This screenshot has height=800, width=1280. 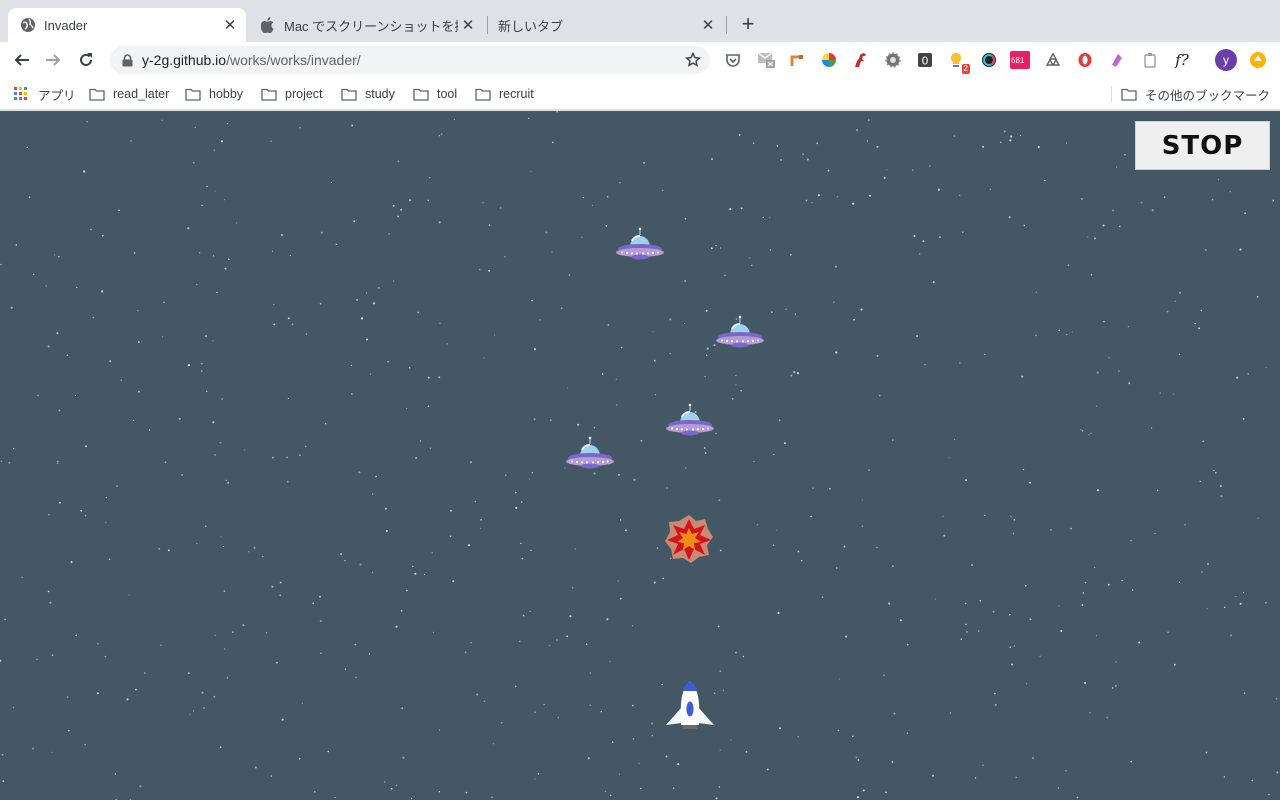 What do you see at coordinates (127, 25) in the screenshot?
I see `tab-invader: Invader ✕` at bounding box center [127, 25].